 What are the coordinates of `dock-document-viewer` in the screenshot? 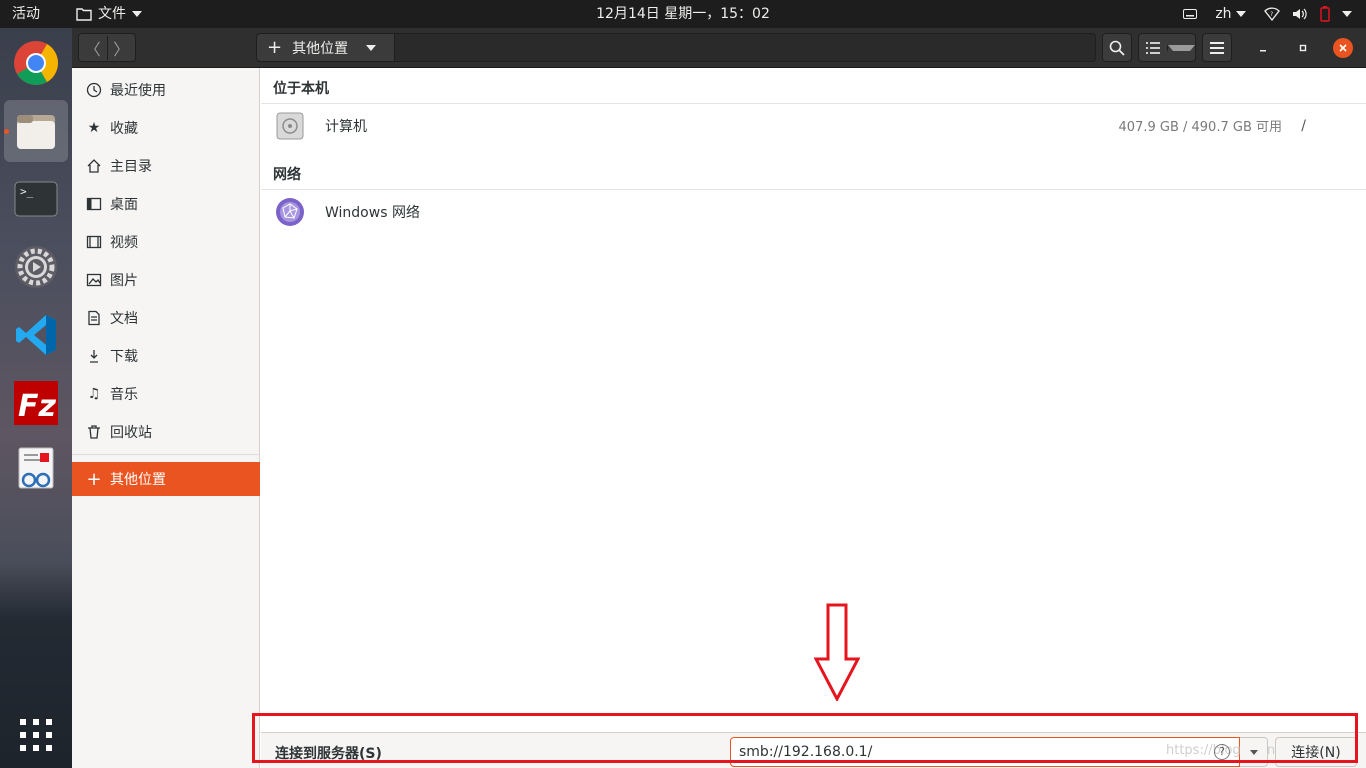 It's located at (36, 469).